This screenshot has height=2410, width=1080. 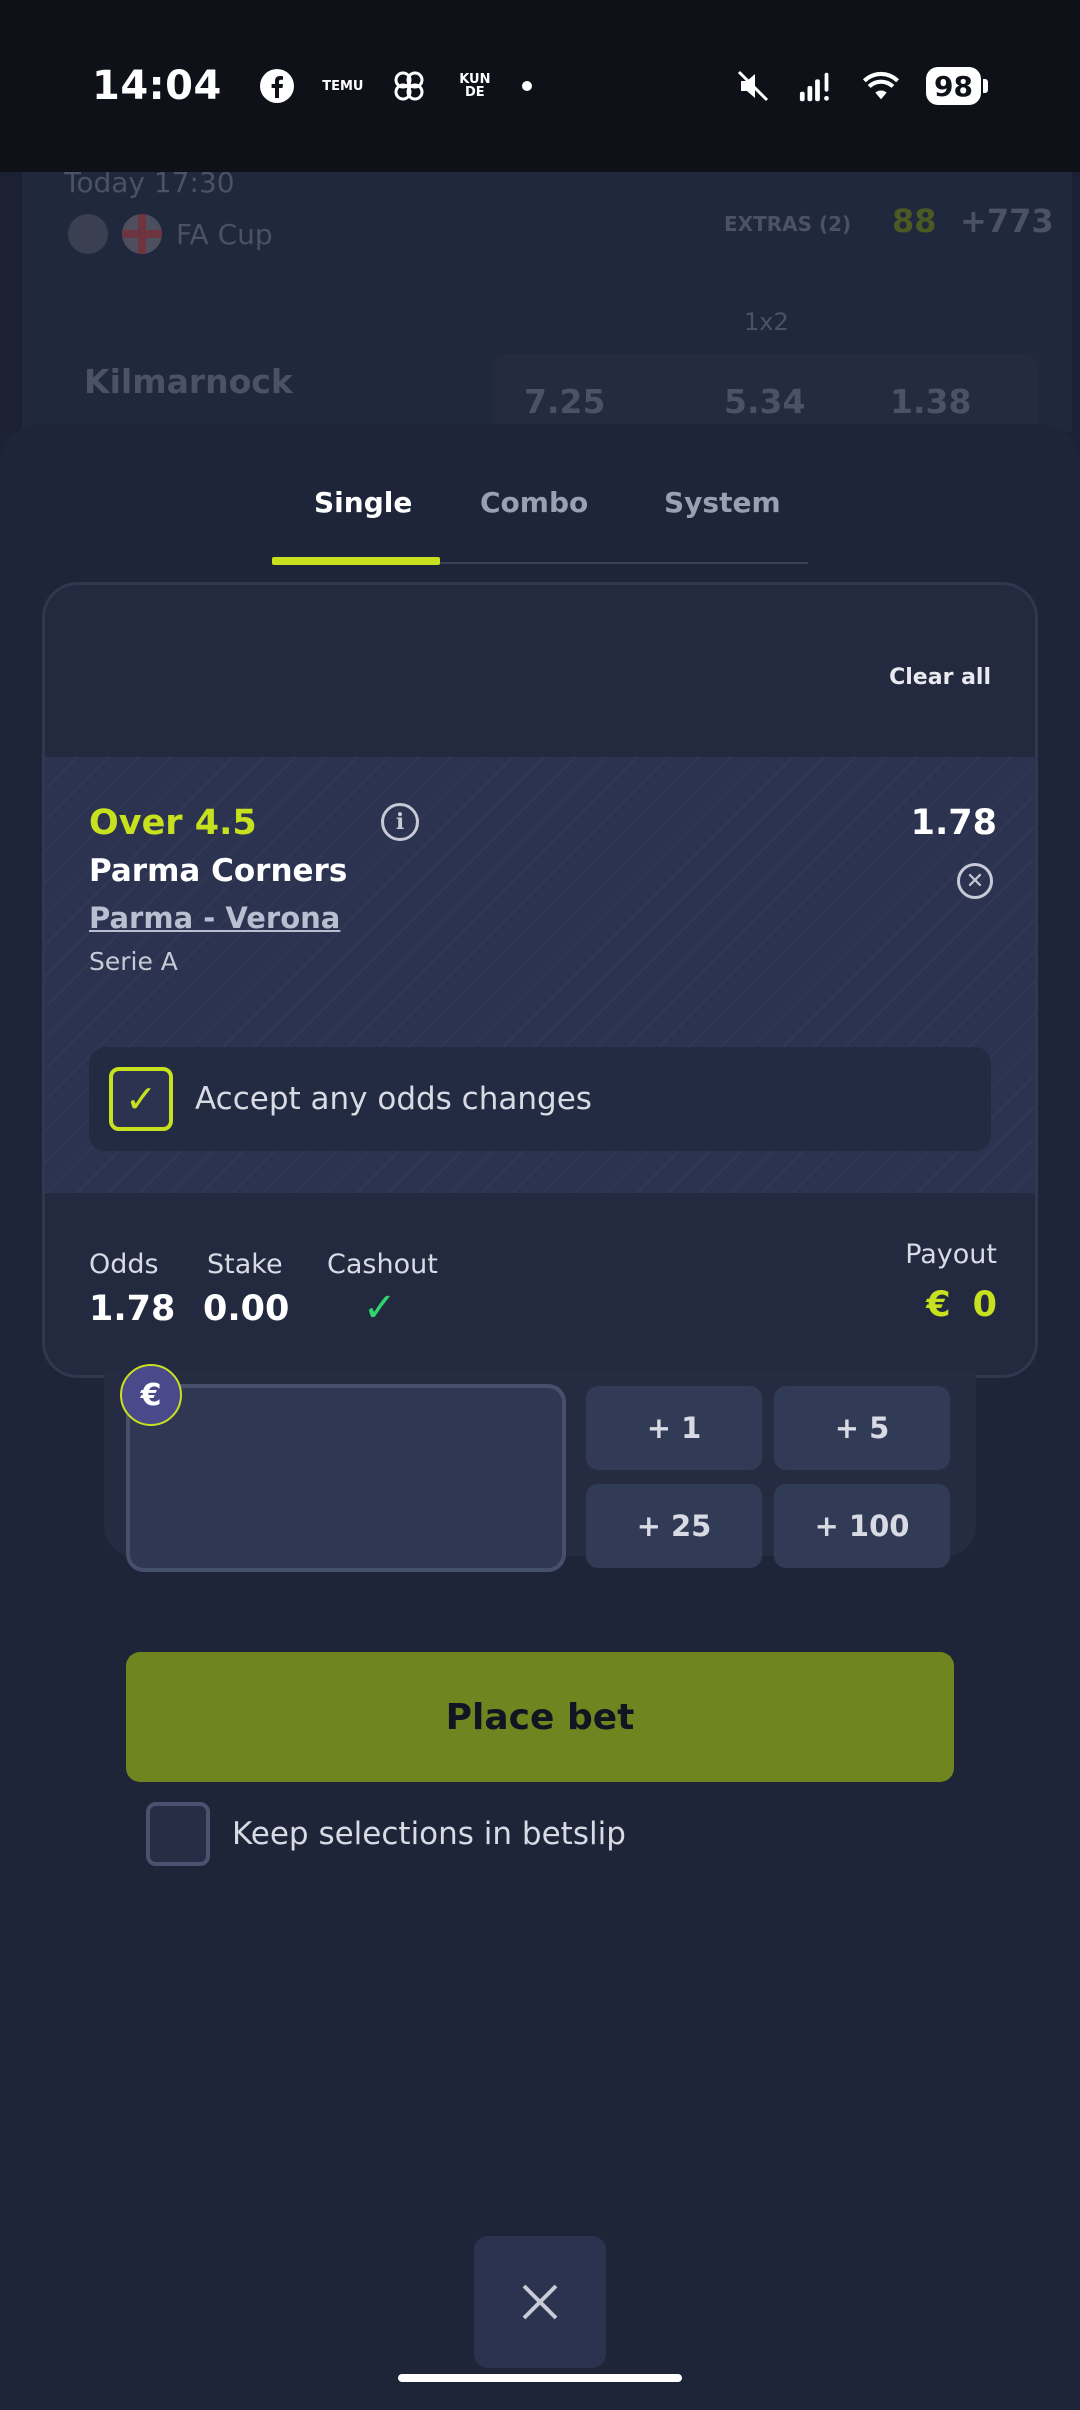 What do you see at coordinates (141, 1099) in the screenshot?
I see `accept-odds-checkbox: ✓` at bounding box center [141, 1099].